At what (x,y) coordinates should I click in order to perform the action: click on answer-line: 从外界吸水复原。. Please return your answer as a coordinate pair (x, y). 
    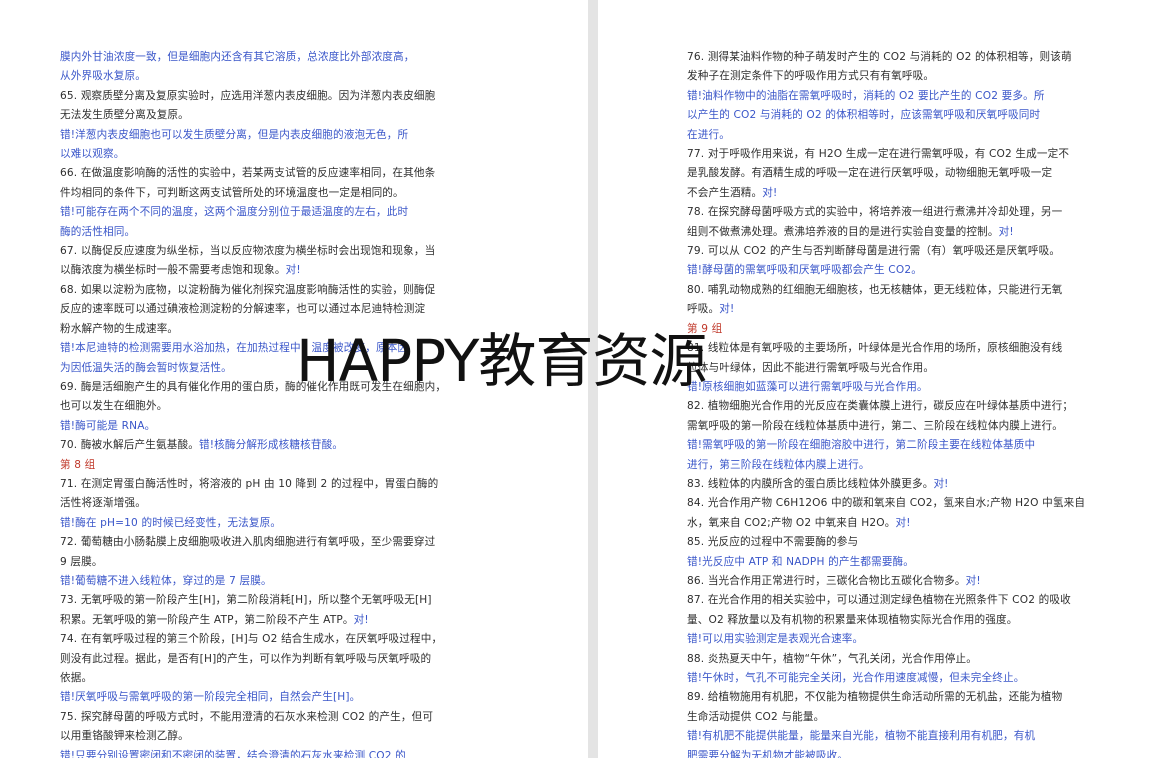
    Looking at the image, I should click on (103, 76).